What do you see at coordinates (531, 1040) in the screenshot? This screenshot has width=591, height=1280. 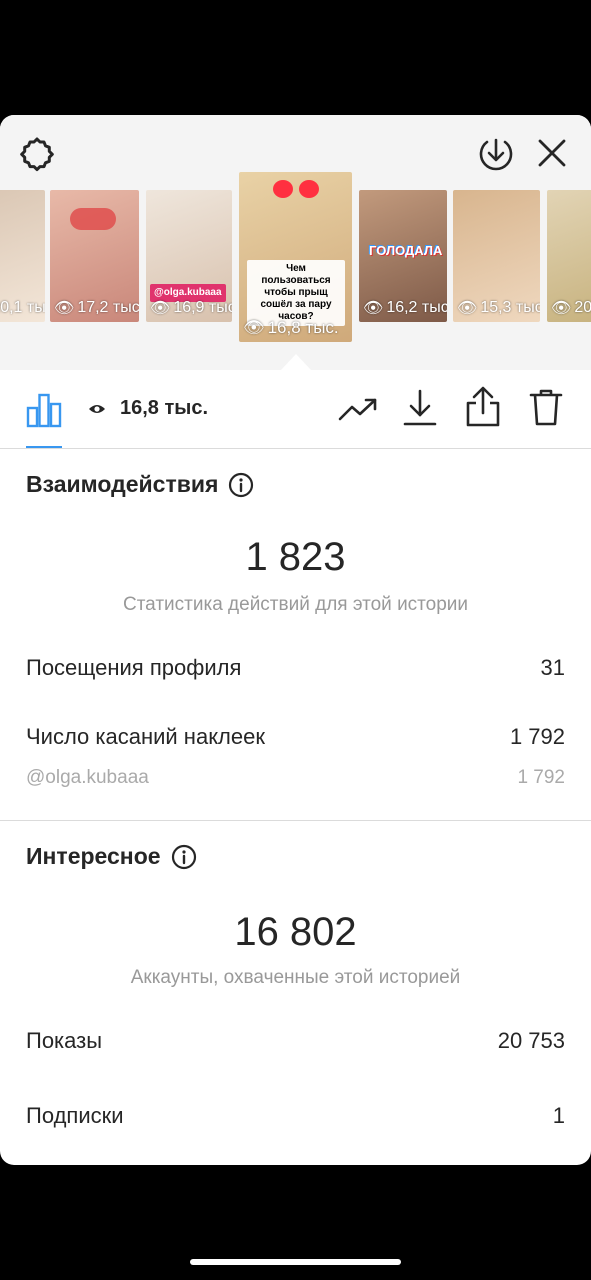 I see `stat-value: 20 753` at bounding box center [531, 1040].